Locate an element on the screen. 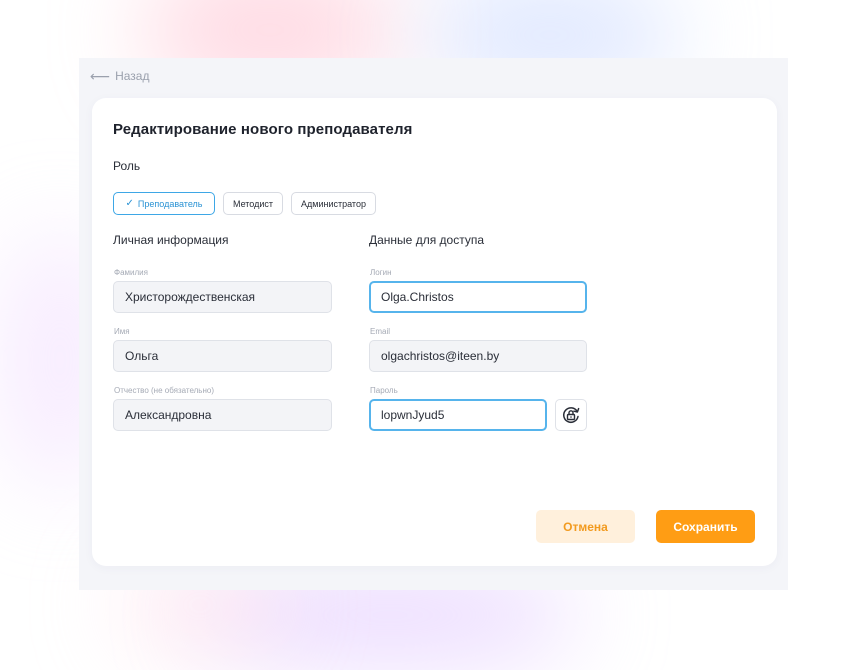  back-link: ⟵ Назад is located at coordinates (119, 76).